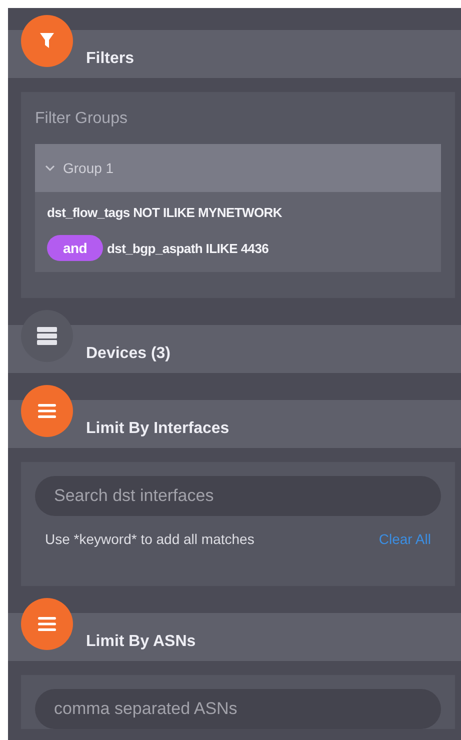 This screenshot has height=740, width=461. What do you see at coordinates (234, 424) in the screenshot?
I see `section-header: Limit By Interfaces` at bounding box center [234, 424].